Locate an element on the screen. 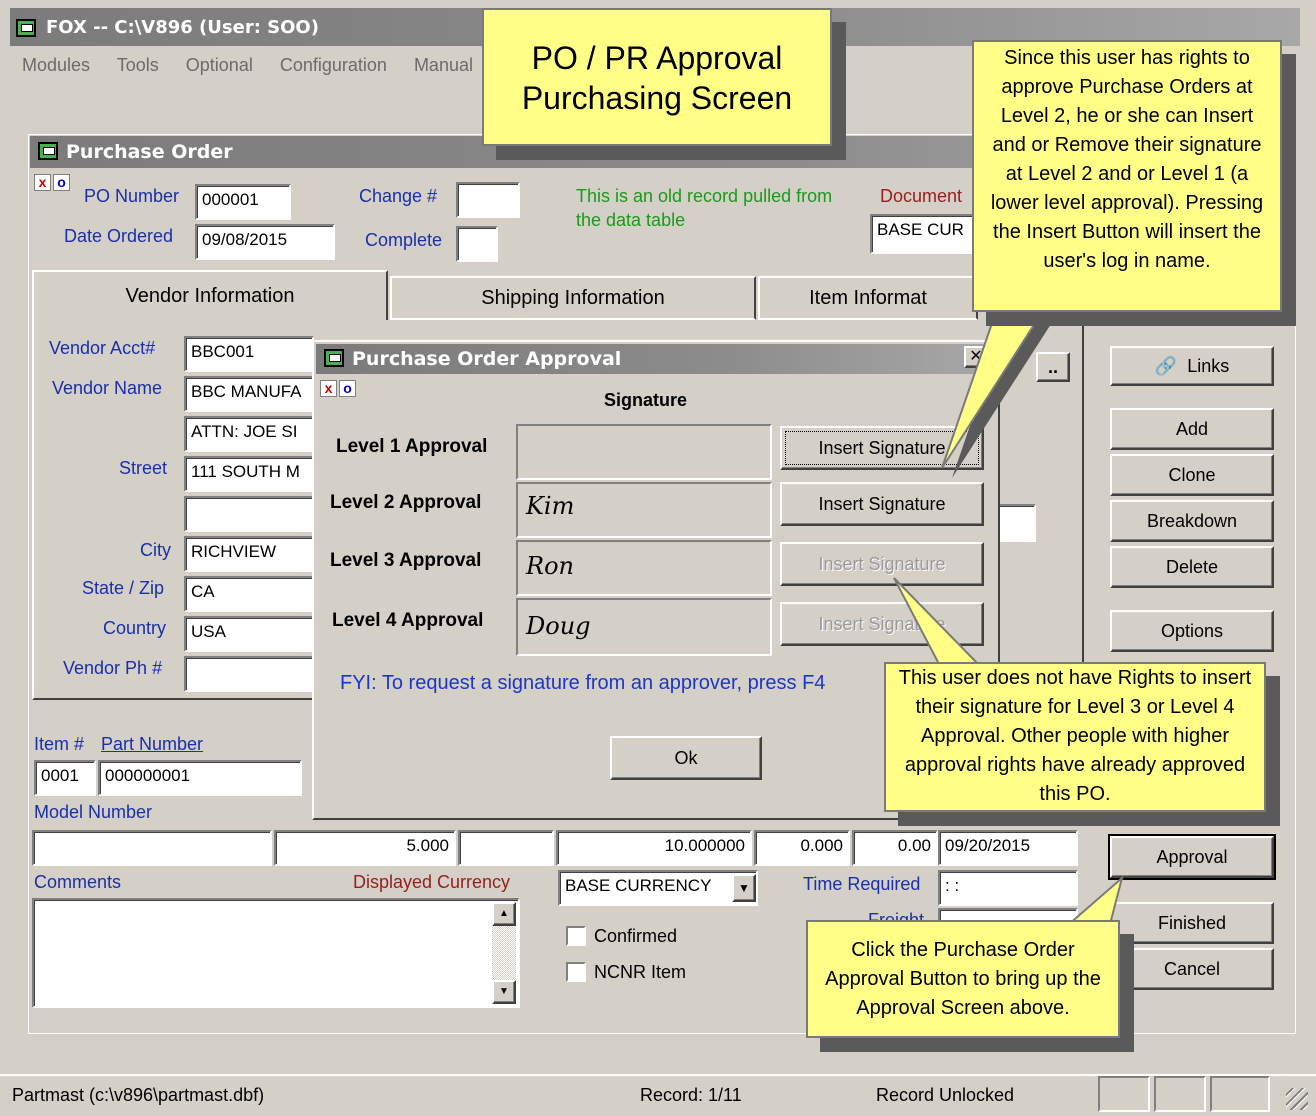  date-ordered-field: 09/08/2015 is located at coordinates (265, 242).